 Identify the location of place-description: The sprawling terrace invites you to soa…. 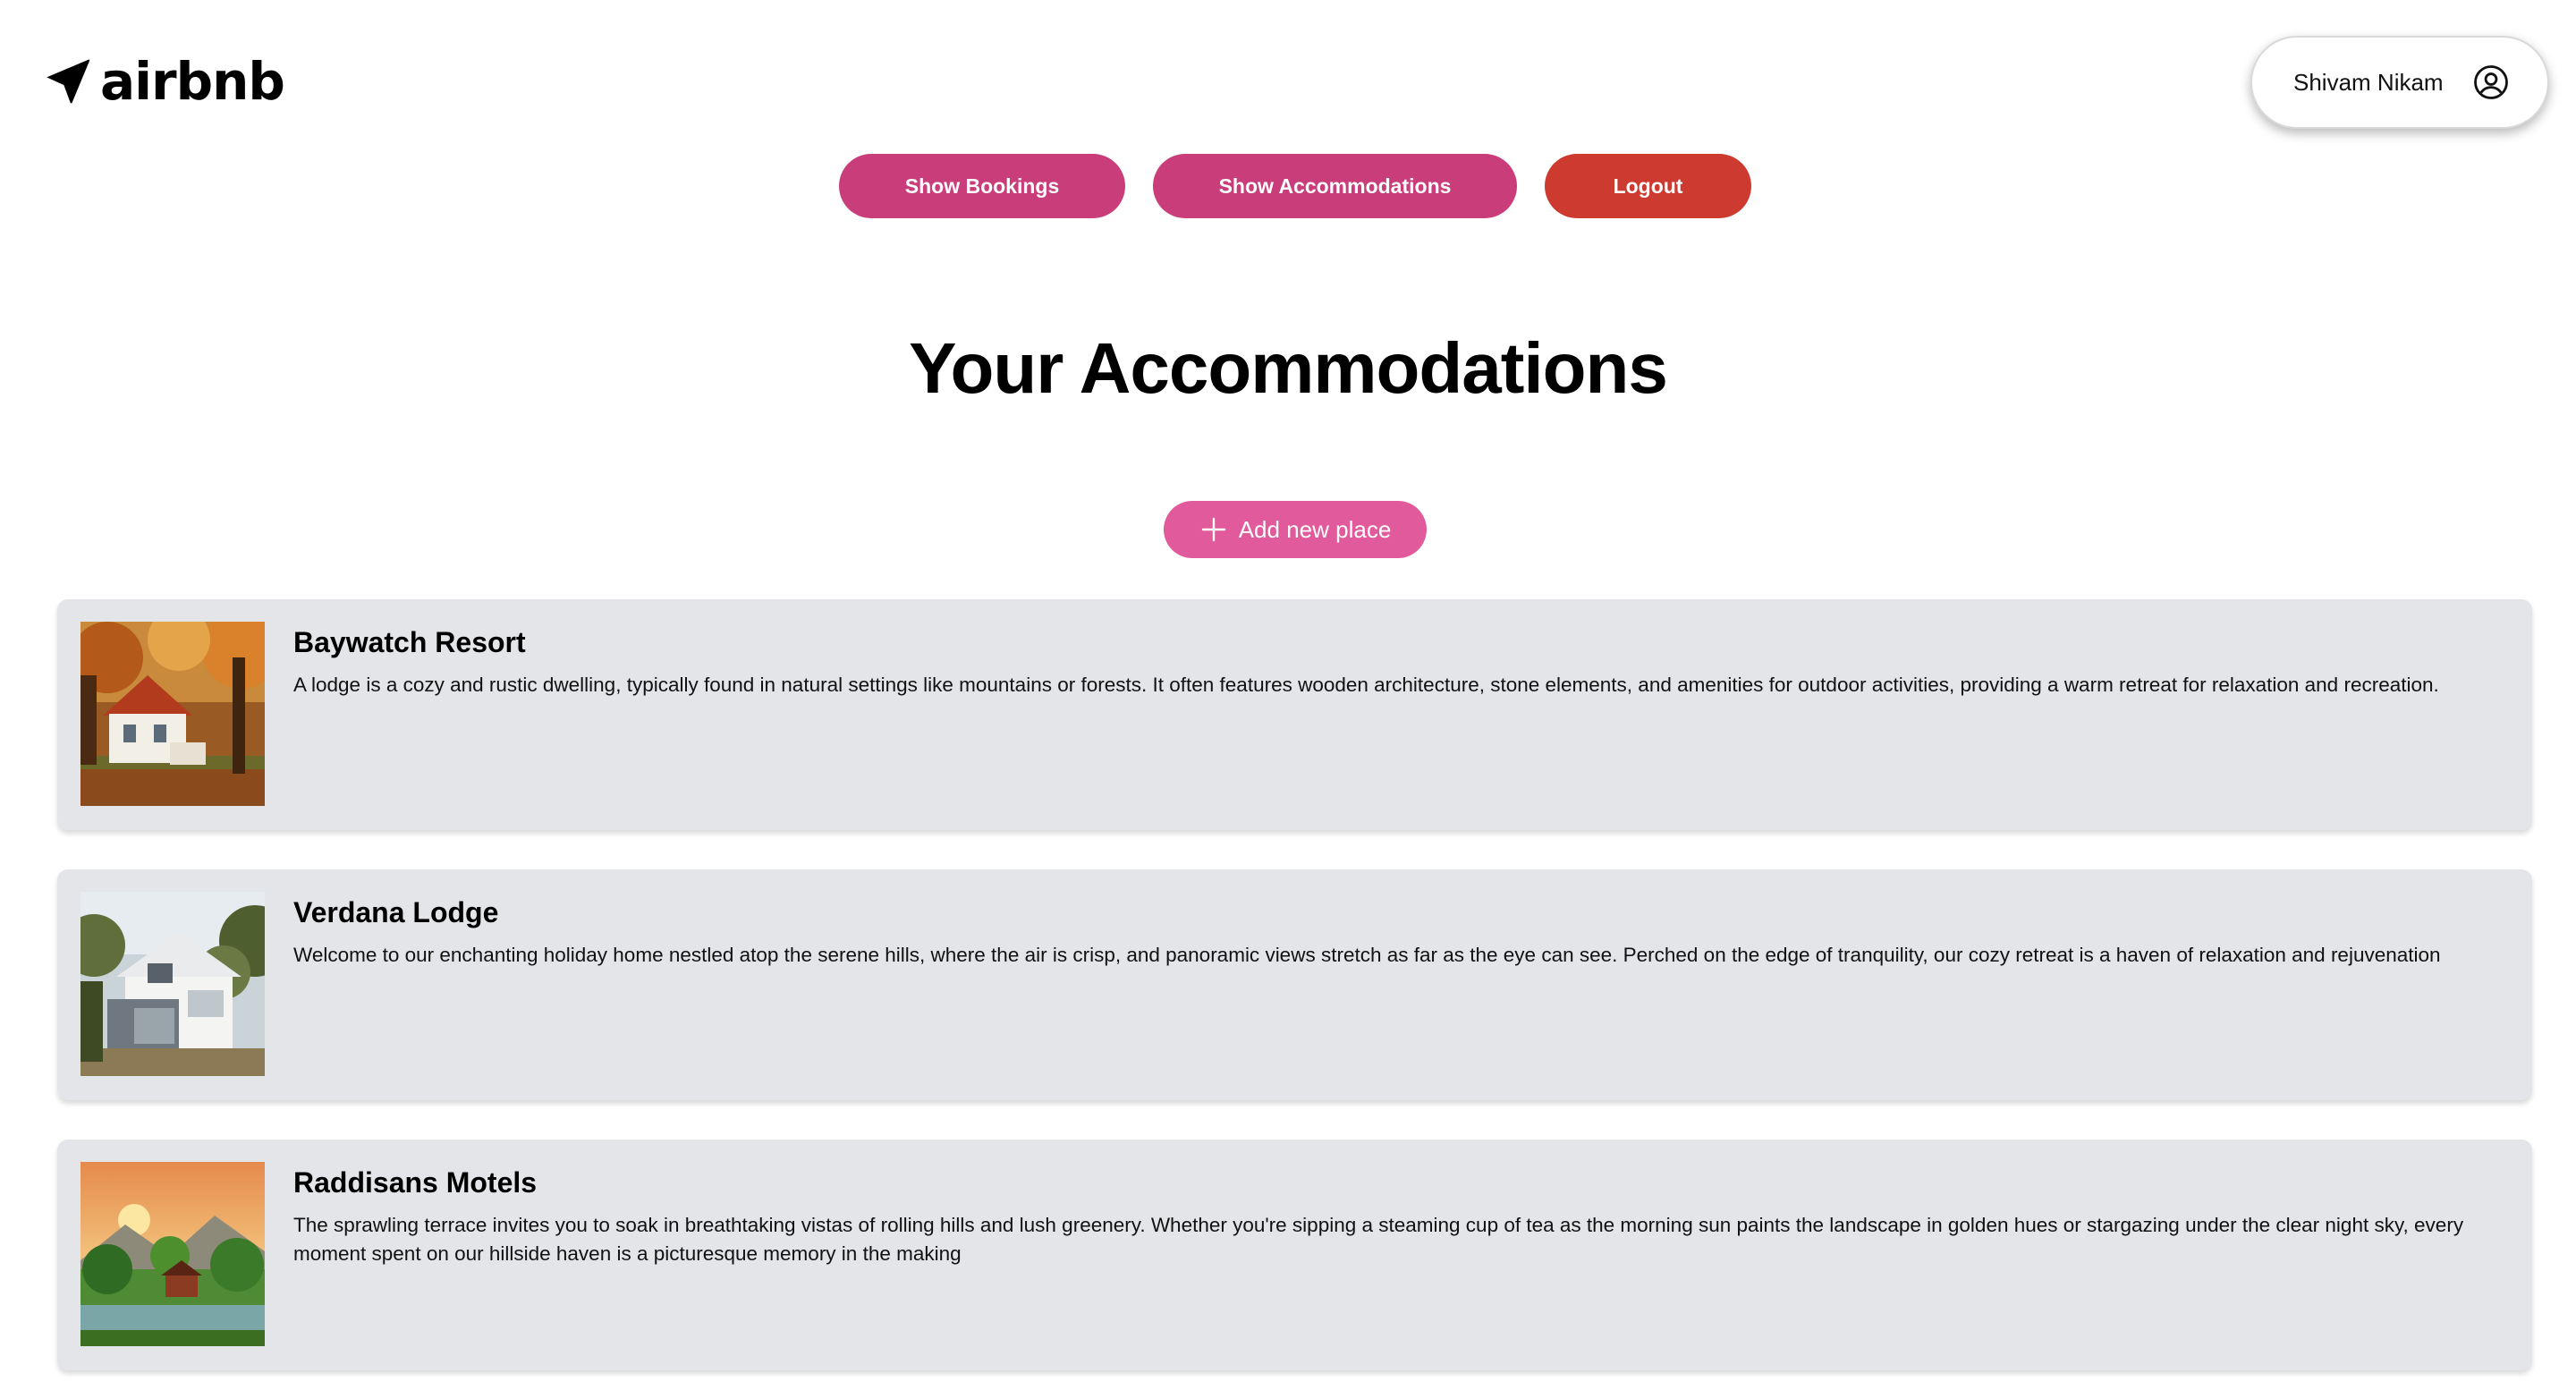
(1378, 1239).